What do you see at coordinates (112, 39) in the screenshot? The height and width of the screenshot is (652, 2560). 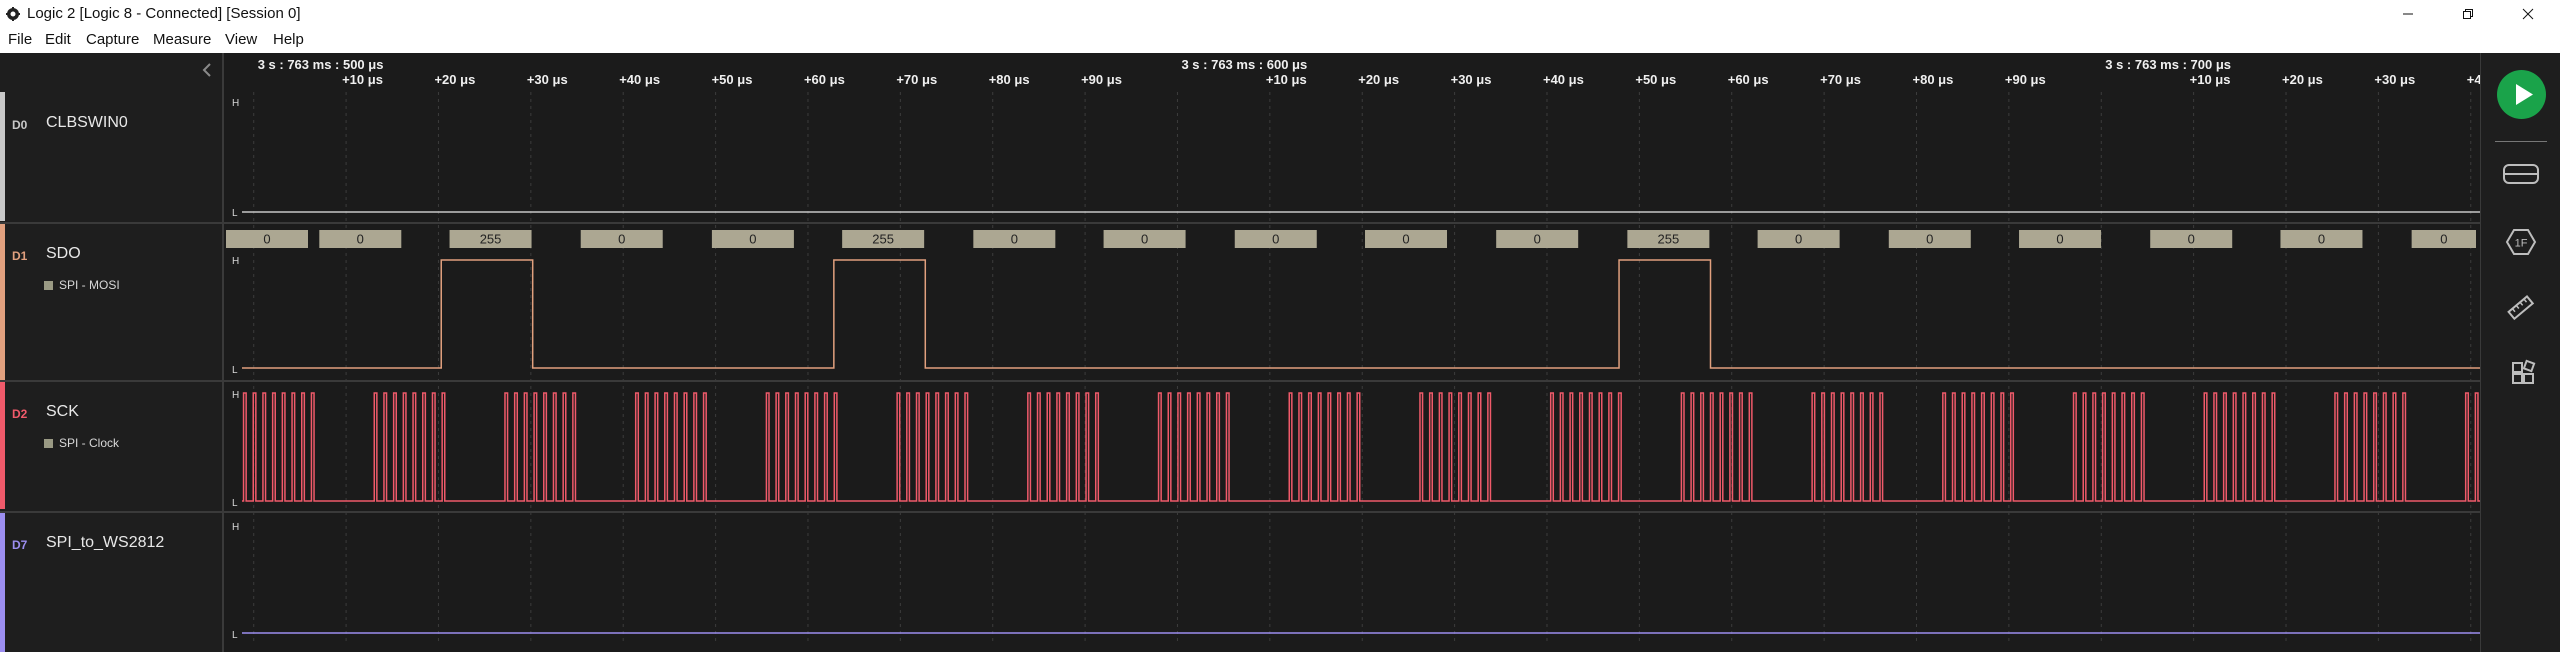 I see `menu-capture: Capture` at bounding box center [112, 39].